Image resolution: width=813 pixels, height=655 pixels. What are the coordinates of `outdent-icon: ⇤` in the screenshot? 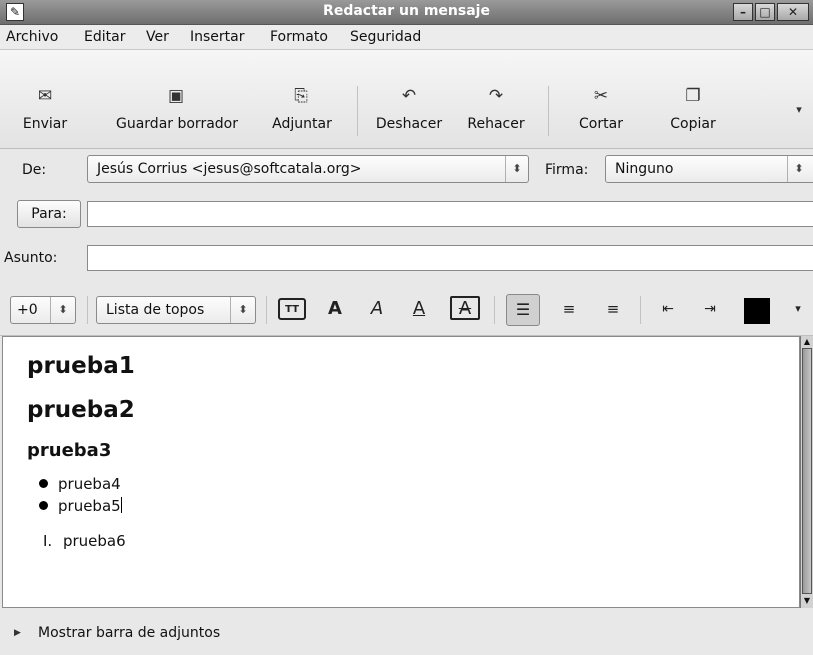 It's located at (668, 309).